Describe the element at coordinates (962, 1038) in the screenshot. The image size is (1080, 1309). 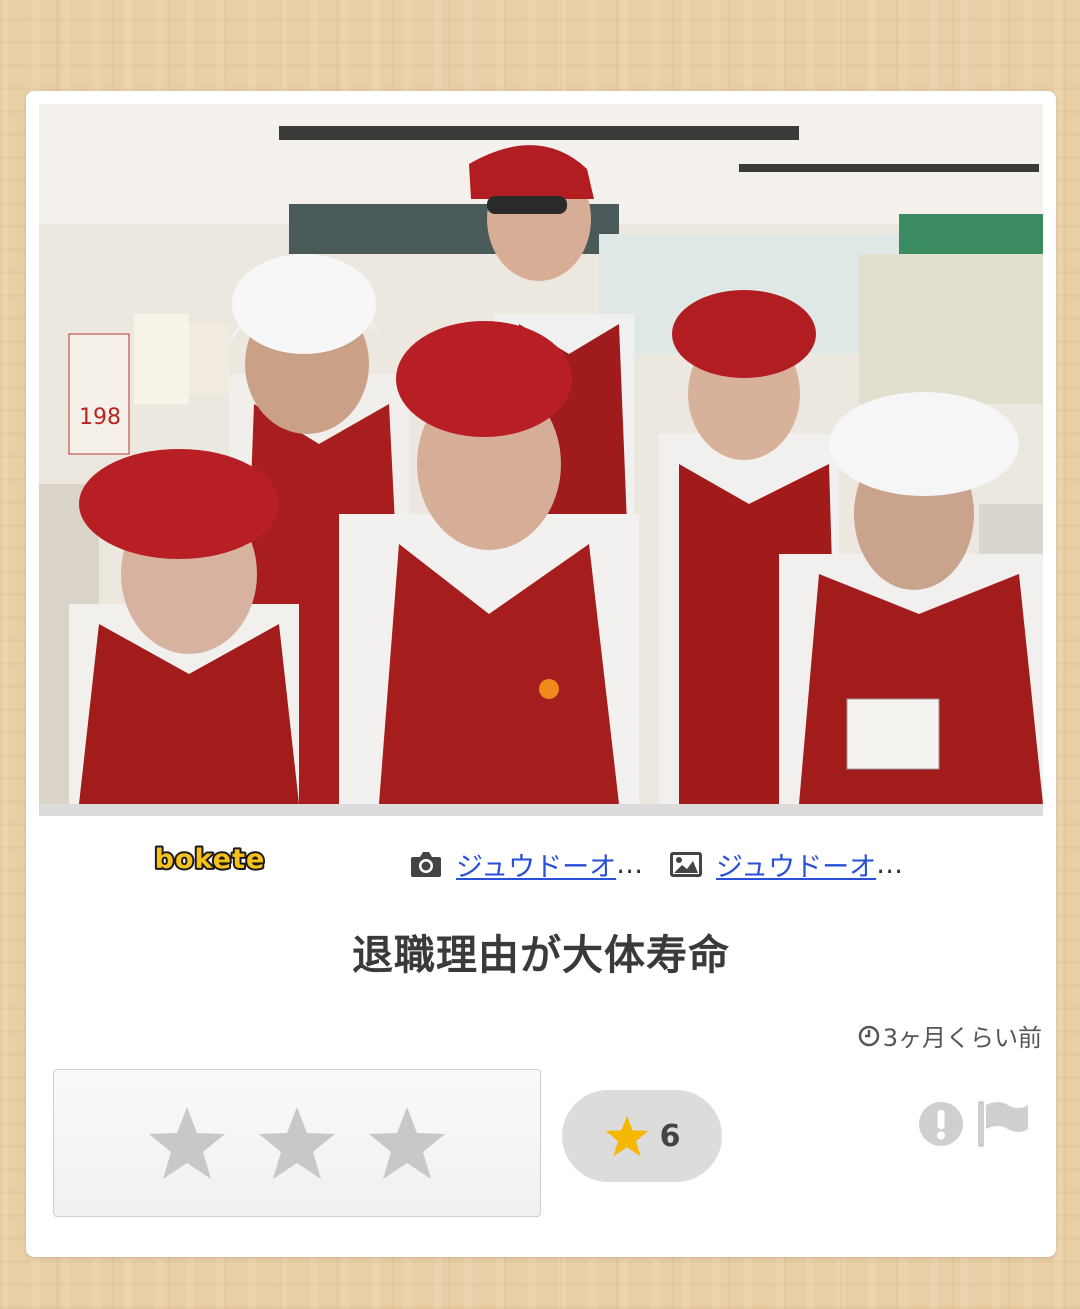
I see `time-ago-text: 3ヶ月くらい前` at that location.